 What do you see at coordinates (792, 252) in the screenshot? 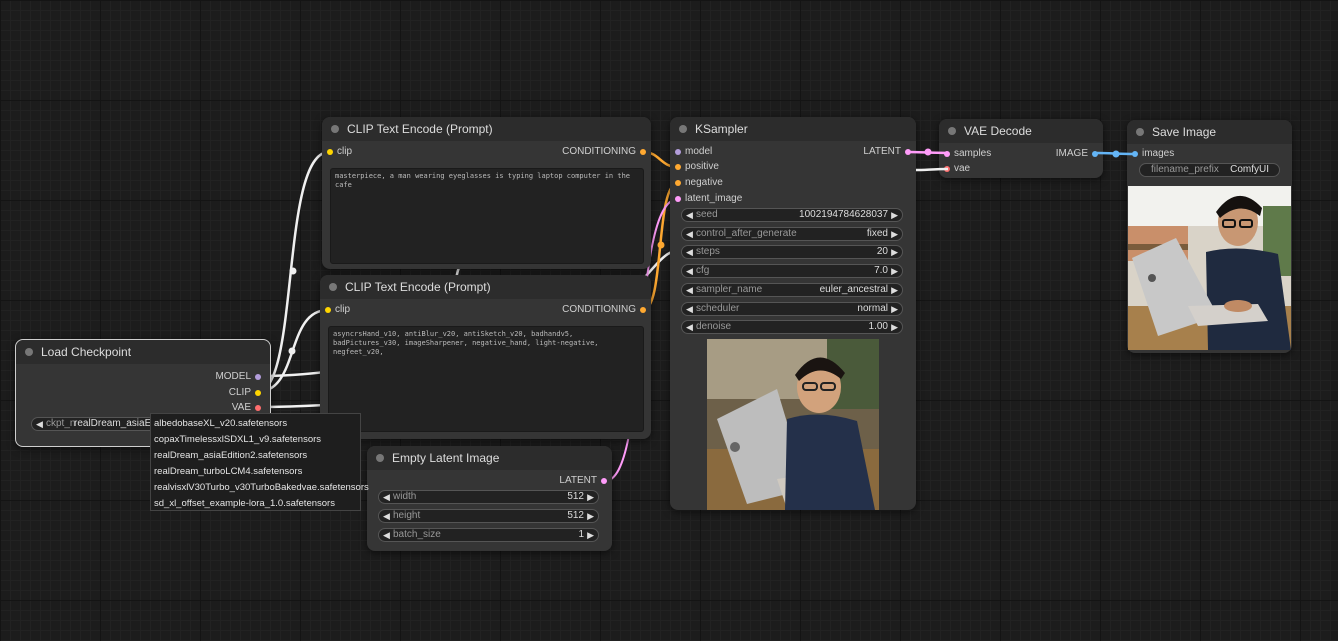
I see `steps-widget: ◀ steps 20 ▶` at bounding box center [792, 252].